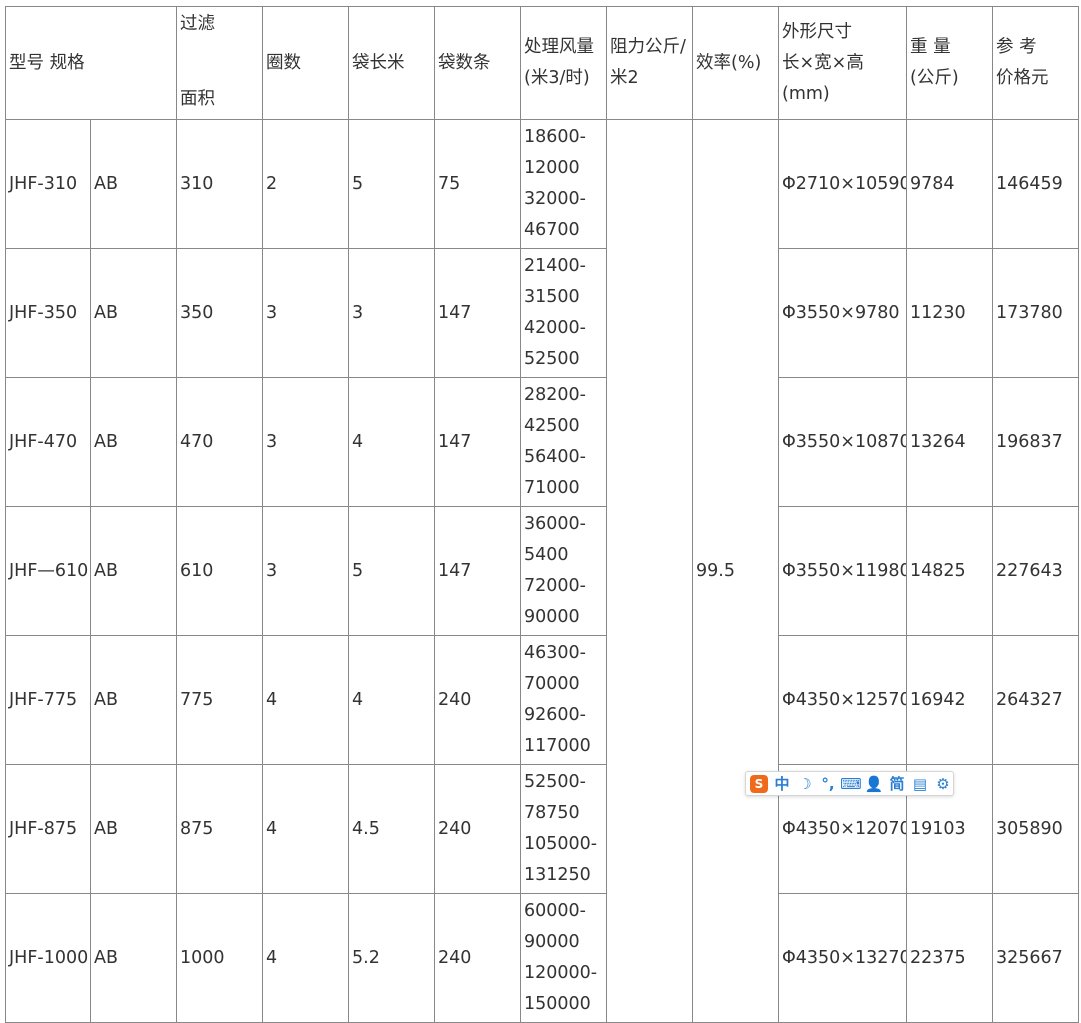 Image resolution: width=1081 pixels, height=1023 pixels. I want to click on airflow-line: 36000-, so click(555, 524).